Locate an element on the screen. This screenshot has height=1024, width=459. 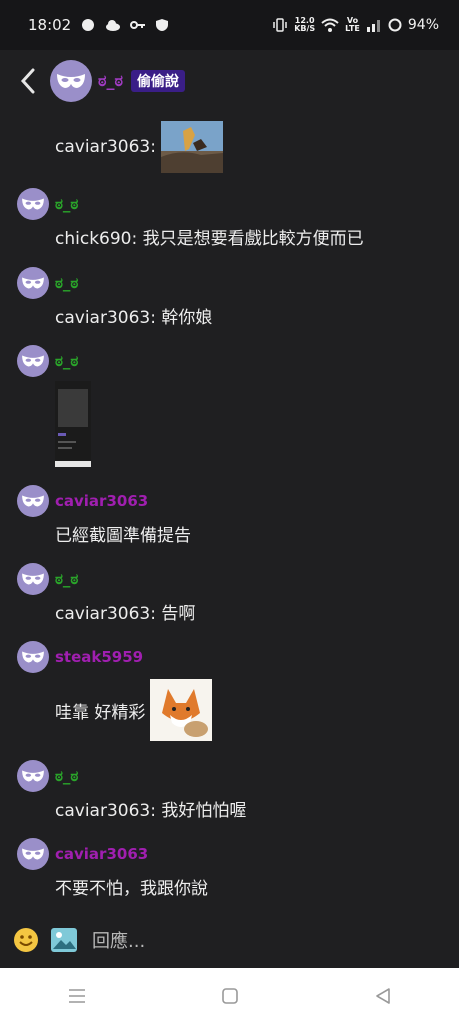
message-text: caviar3063: 告啊 is located at coordinates (125, 614).